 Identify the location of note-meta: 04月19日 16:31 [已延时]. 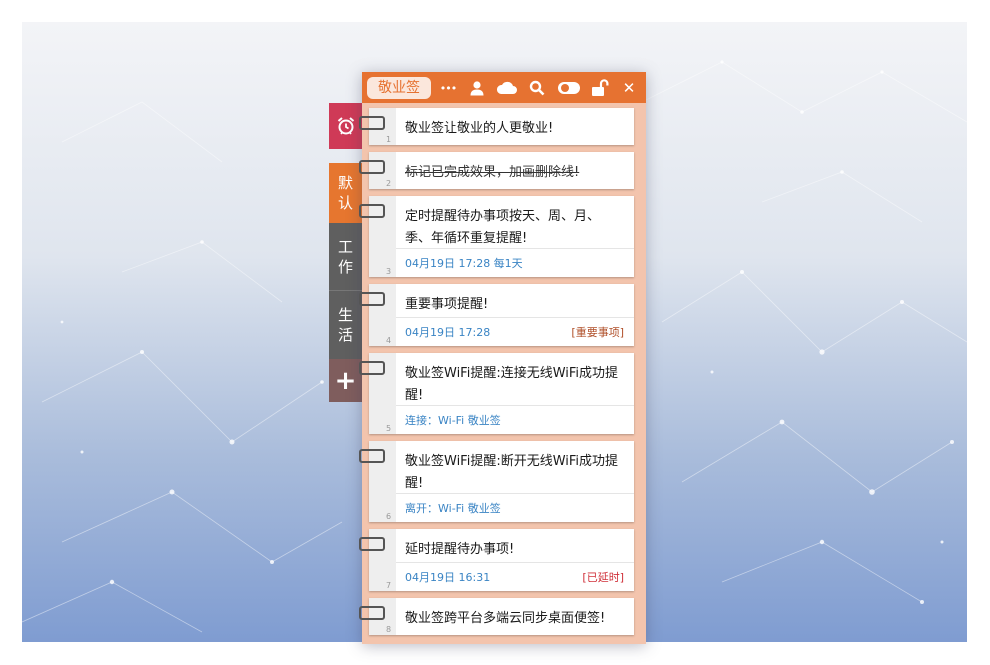
(515, 576).